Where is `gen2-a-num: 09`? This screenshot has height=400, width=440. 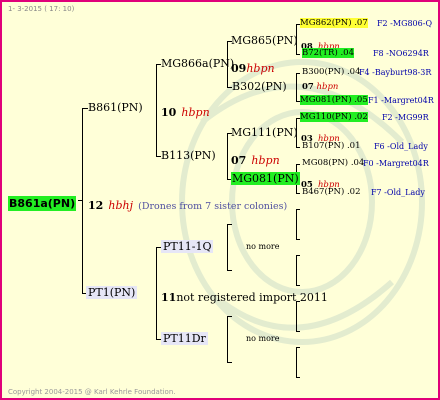
gen2-a-num: 09 is located at coordinates (239, 68).